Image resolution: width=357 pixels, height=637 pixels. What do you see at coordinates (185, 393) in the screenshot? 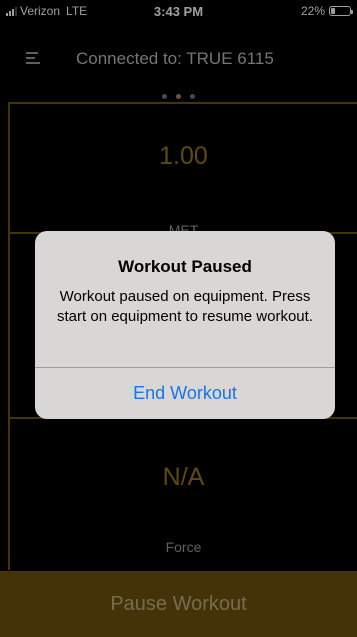
I see `end-workout-button: End Workout` at bounding box center [185, 393].